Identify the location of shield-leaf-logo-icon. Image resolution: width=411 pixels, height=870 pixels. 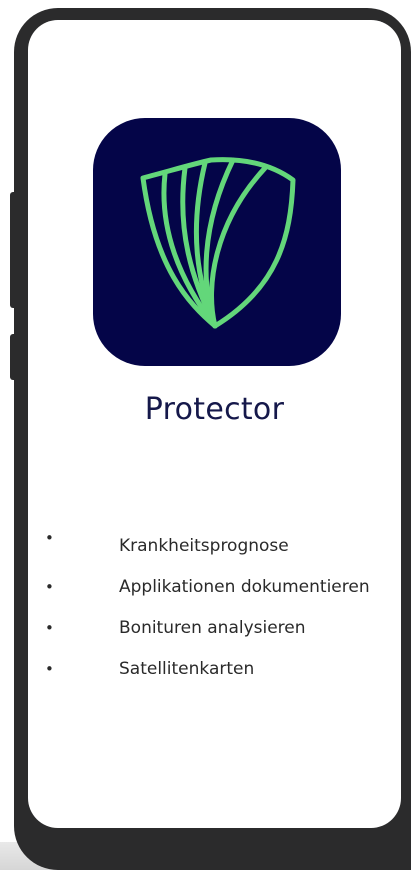
(218, 243).